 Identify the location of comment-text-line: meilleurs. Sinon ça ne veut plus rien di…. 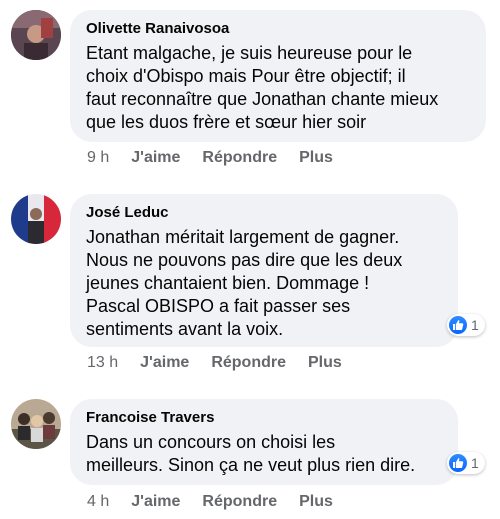
(251, 465).